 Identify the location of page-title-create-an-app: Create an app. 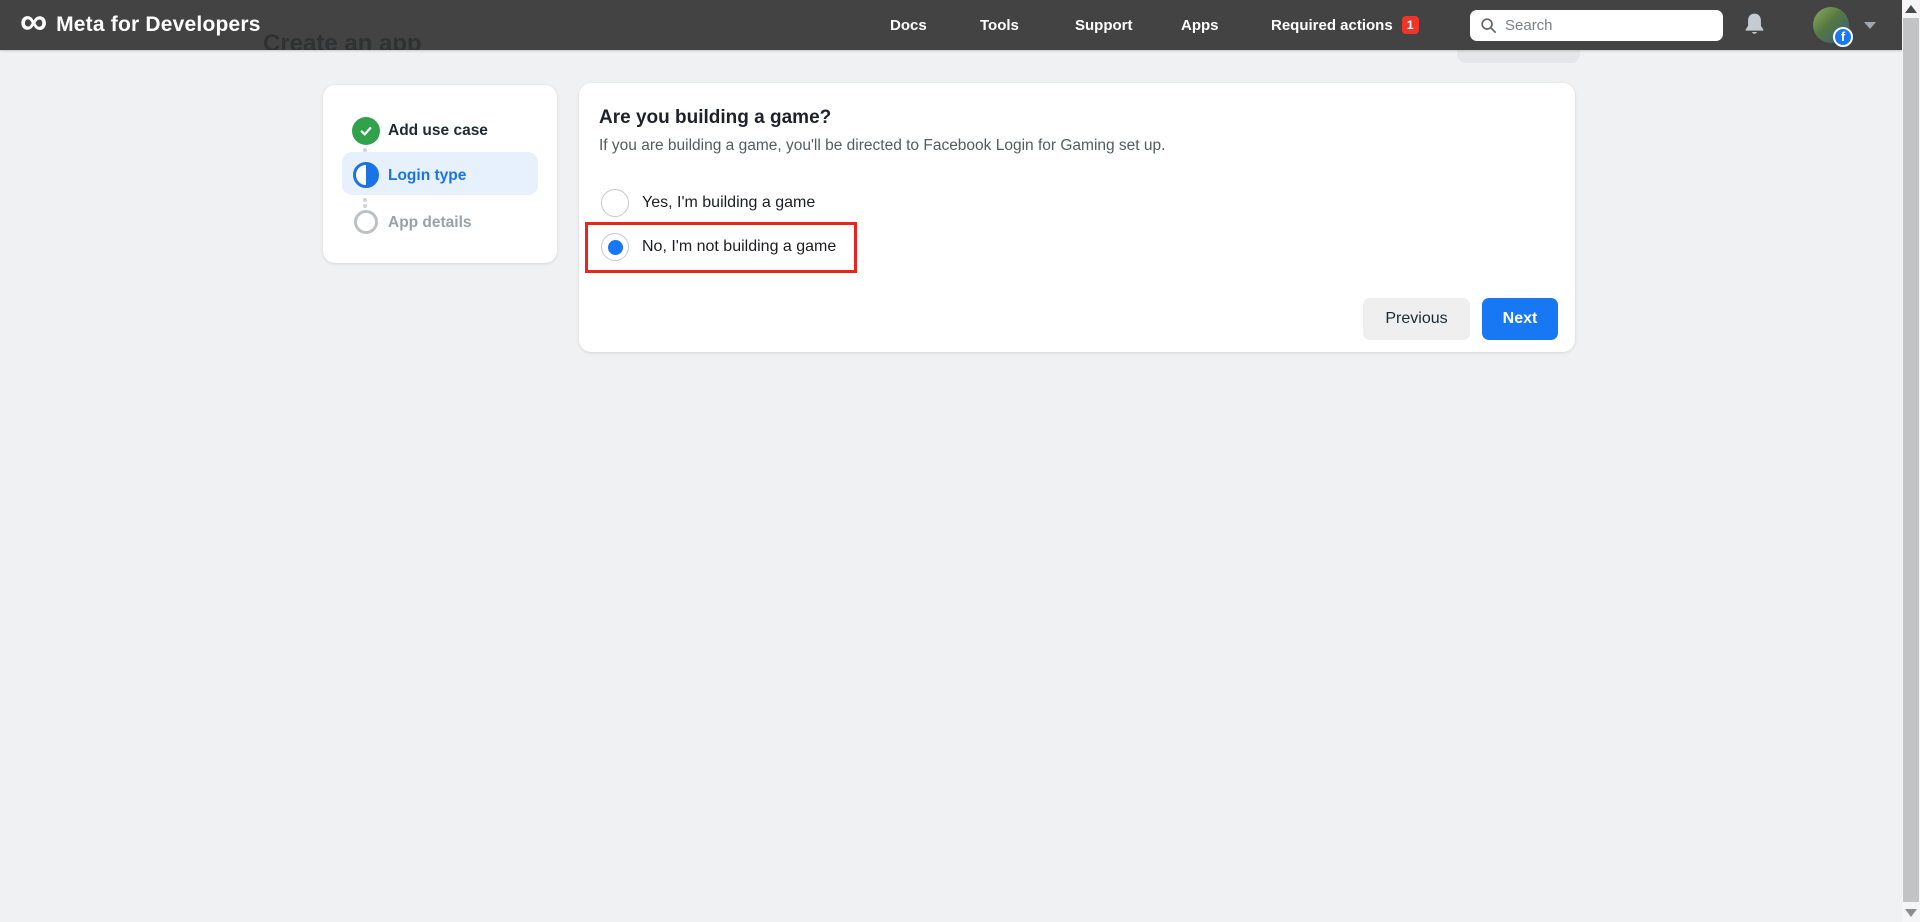
(342, 40).